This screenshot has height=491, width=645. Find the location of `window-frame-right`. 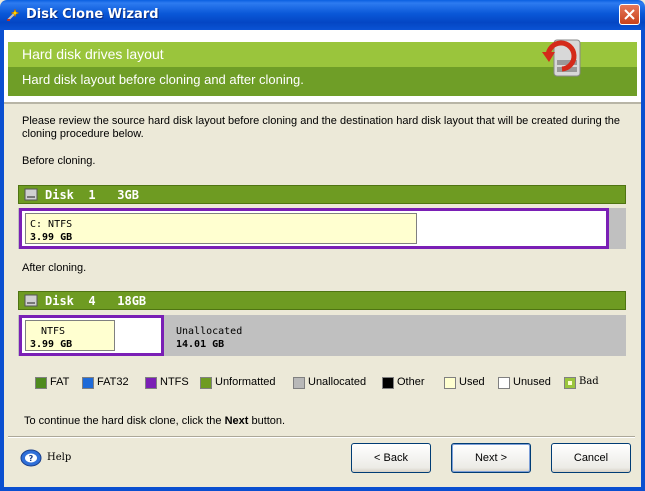

window-frame-right is located at coordinates (643, 260).